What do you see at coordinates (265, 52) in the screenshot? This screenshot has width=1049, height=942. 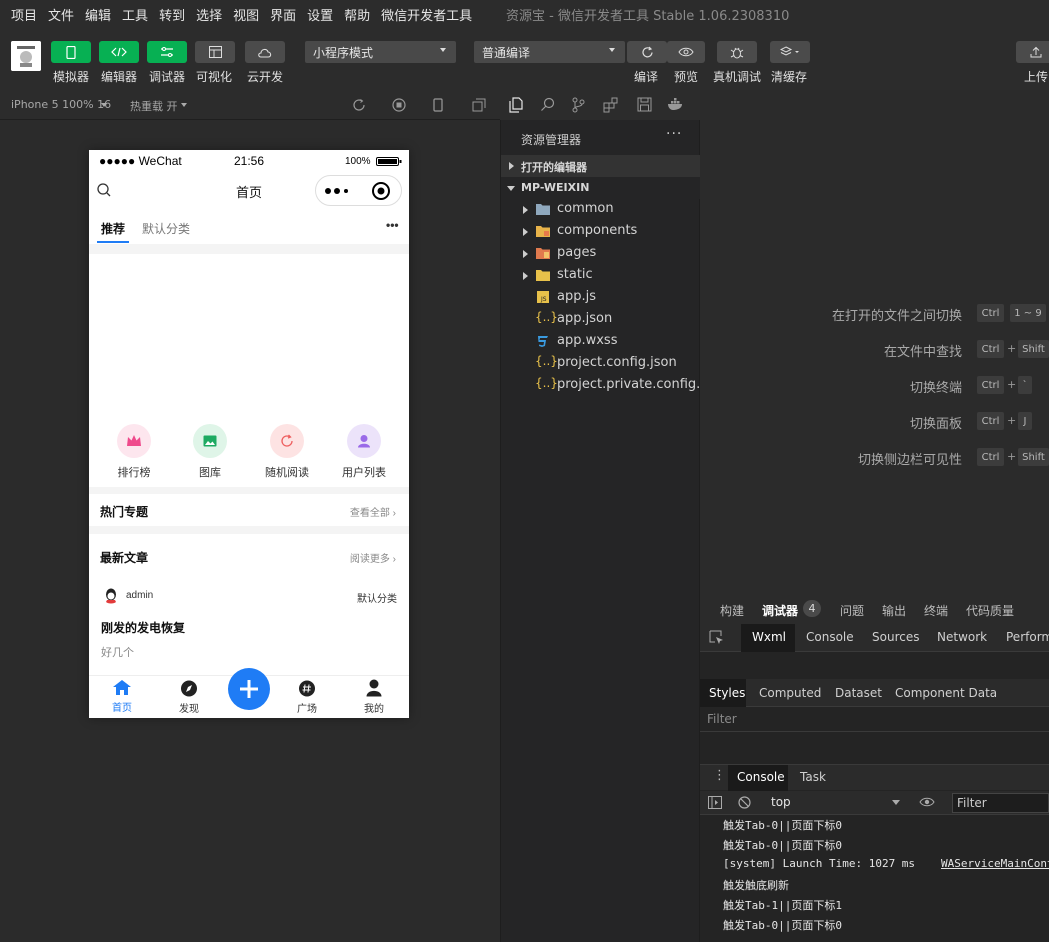 I see `cloud-button` at bounding box center [265, 52].